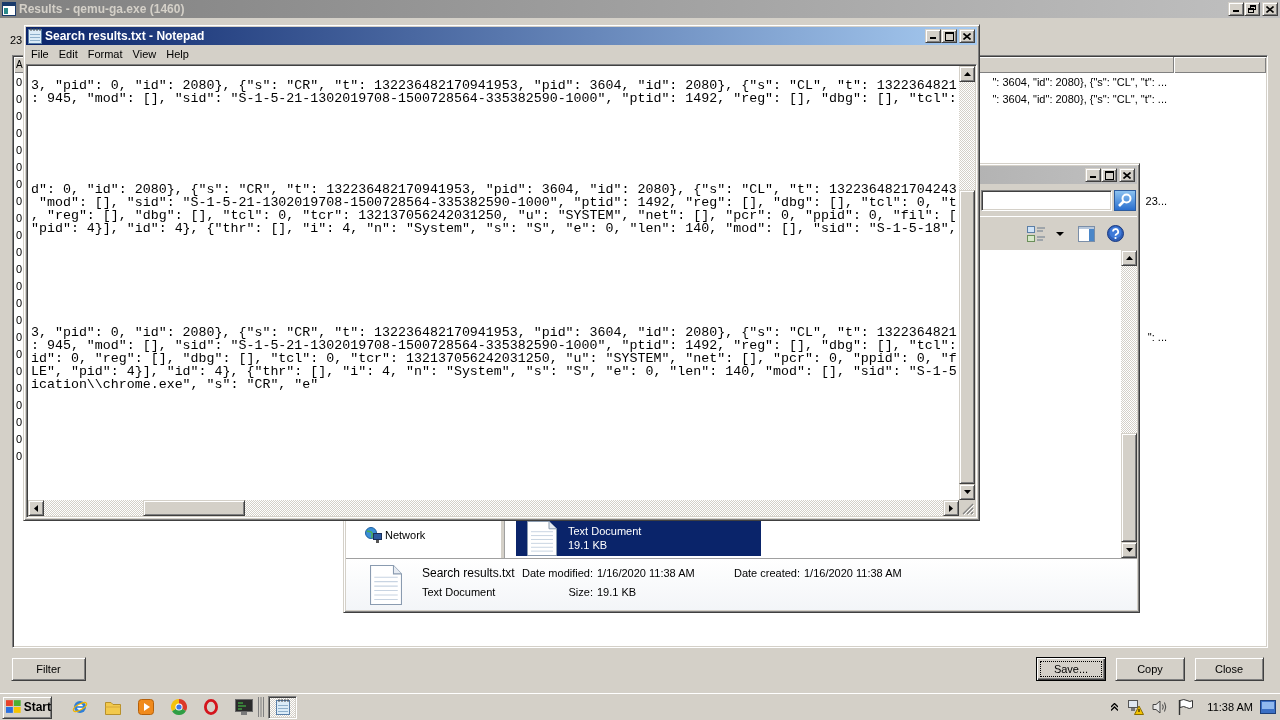  I want to click on file-name: Search results.txt, so click(468, 573).